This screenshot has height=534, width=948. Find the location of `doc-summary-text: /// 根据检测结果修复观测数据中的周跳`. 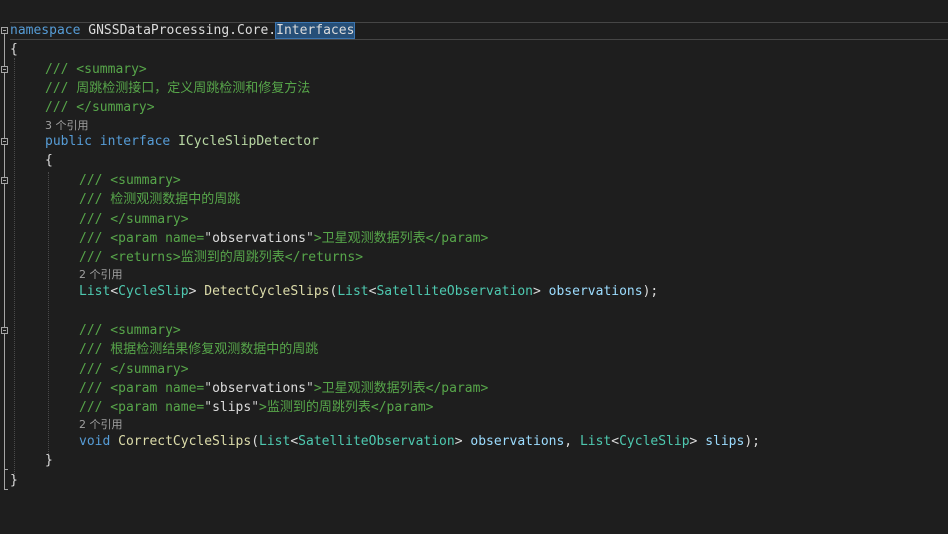

doc-summary-text: /// 根据检测结果修复观测数据中的周跳 is located at coordinates (199, 349).